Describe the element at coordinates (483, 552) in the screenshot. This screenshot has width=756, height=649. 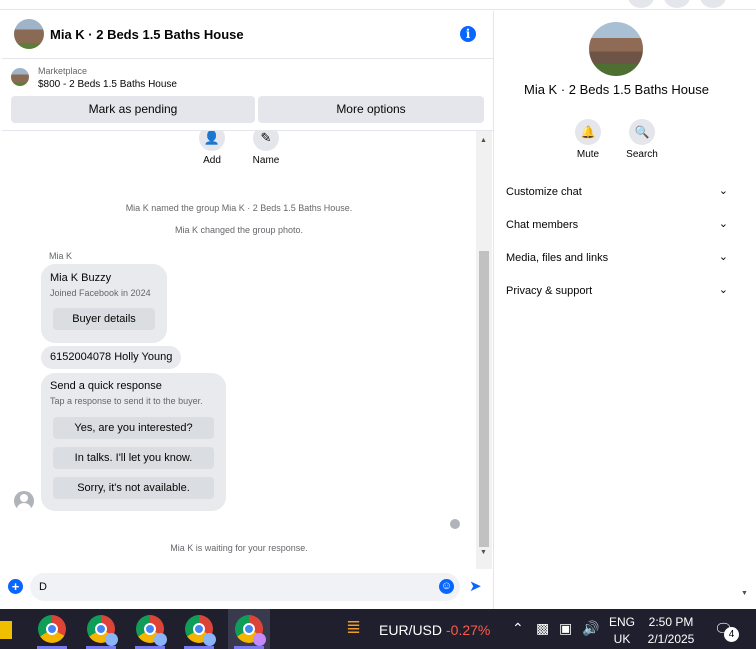
I see `scroll-down-icon: ▼` at that location.